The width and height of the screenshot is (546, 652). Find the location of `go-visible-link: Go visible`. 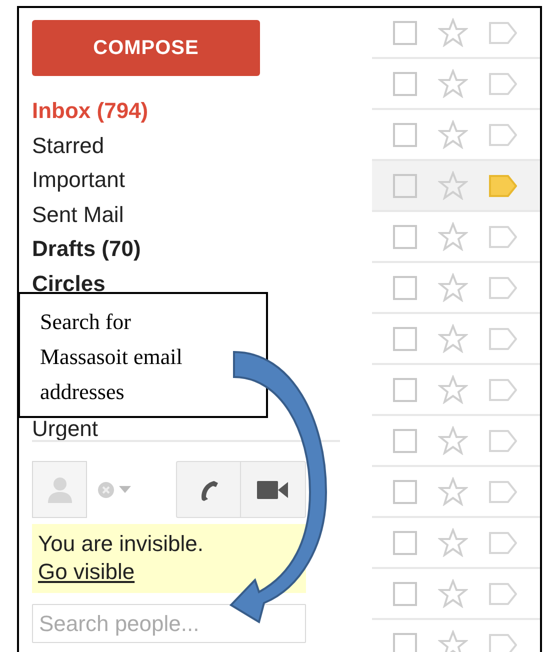

go-visible-link: Go visible is located at coordinates (86, 572).